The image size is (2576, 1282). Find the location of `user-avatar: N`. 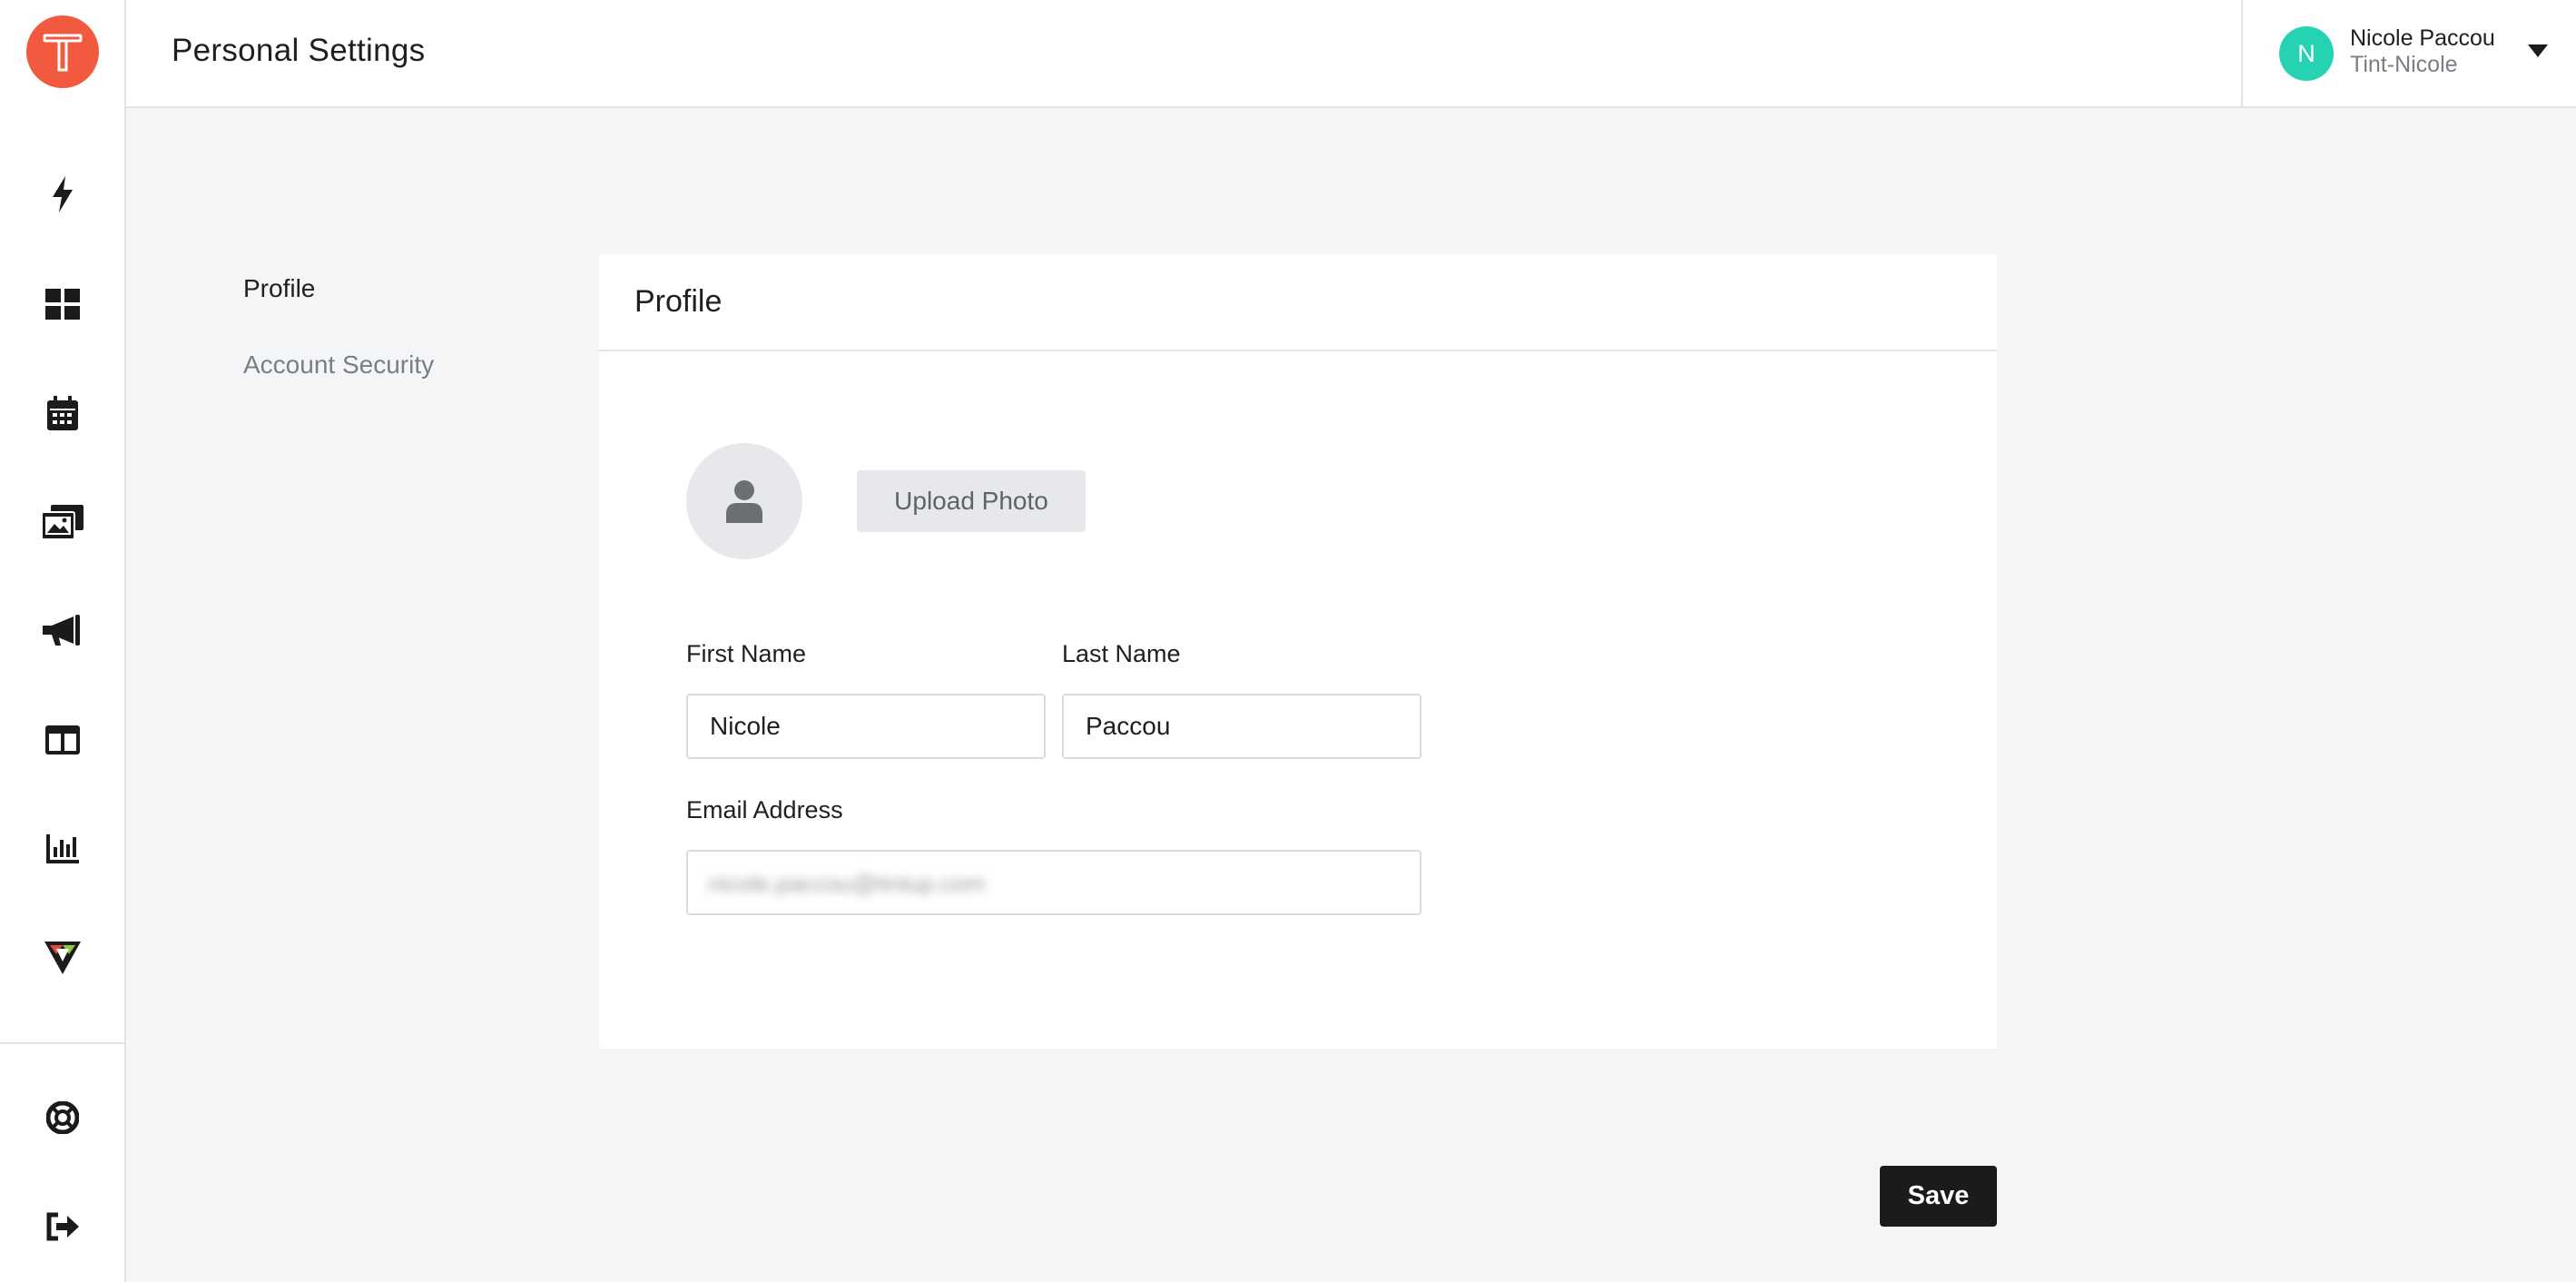

user-avatar: N is located at coordinates (2306, 53).